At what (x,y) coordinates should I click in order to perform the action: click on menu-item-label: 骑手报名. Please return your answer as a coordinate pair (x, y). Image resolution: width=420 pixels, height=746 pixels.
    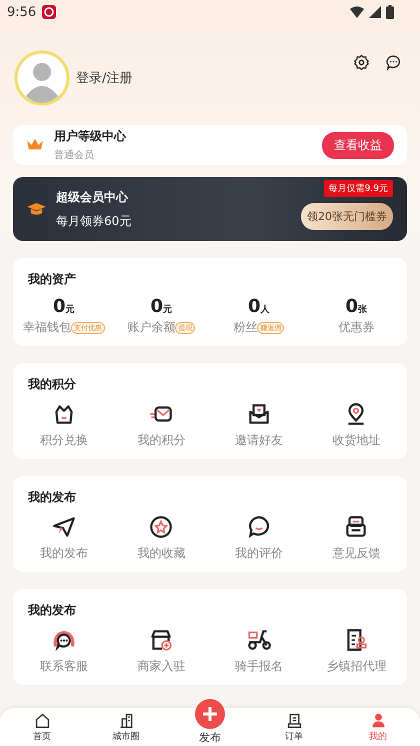
    Looking at the image, I should click on (258, 666).